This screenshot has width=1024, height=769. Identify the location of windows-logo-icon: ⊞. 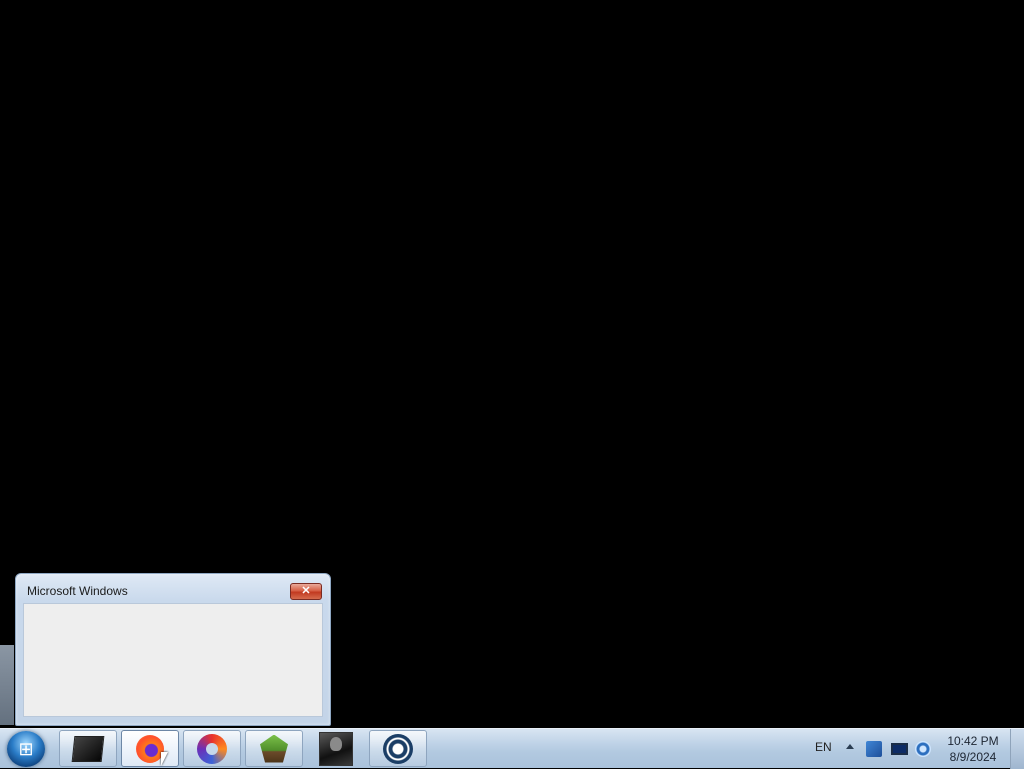
(26, 749).